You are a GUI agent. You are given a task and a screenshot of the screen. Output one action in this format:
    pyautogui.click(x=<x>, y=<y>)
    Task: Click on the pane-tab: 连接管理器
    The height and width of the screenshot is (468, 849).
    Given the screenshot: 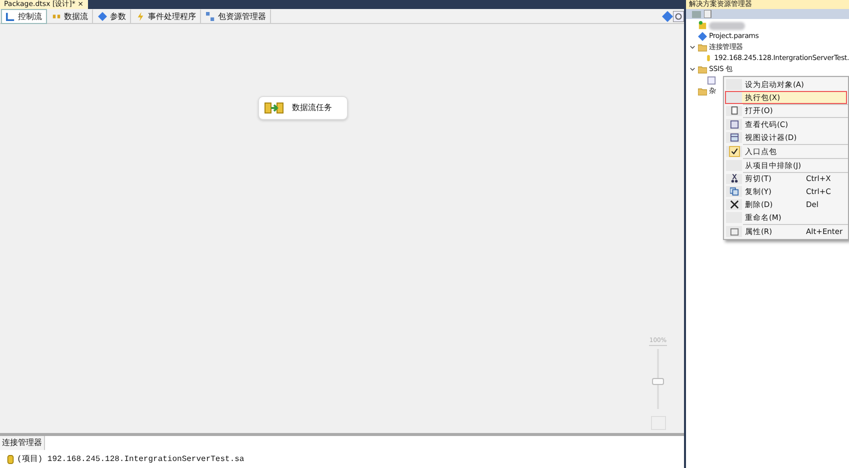 What is the action you would take?
    pyautogui.click(x=22, y=443)
    